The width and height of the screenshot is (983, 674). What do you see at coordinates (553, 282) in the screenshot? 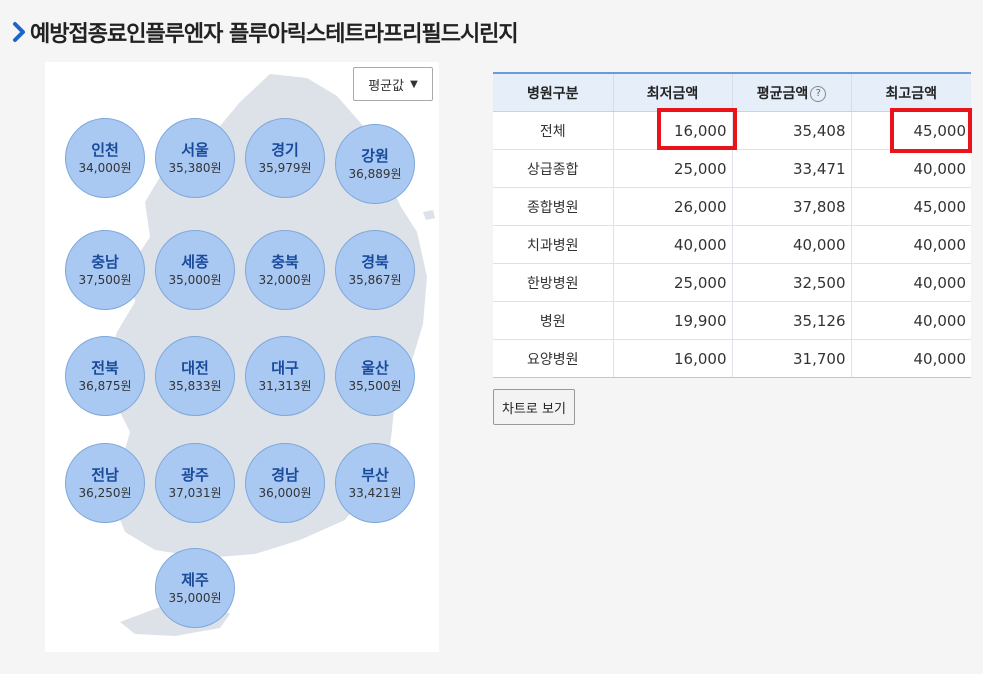
I see `cell-hospital-type: 한방병원` at bounding box center [553, 282].